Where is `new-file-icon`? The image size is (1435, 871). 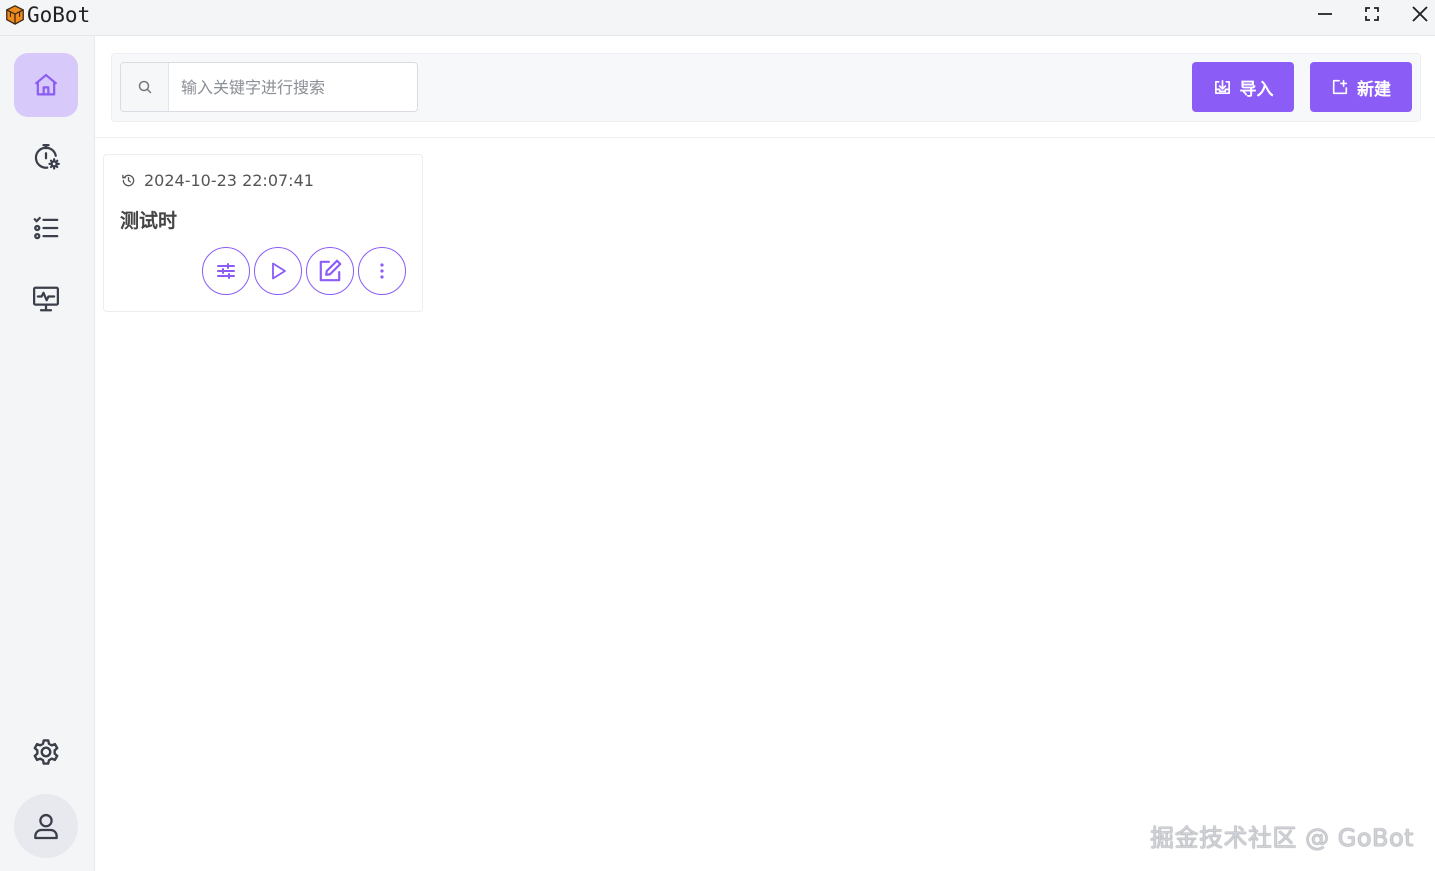
new-file-icon is located at coordinates (1340, 87).